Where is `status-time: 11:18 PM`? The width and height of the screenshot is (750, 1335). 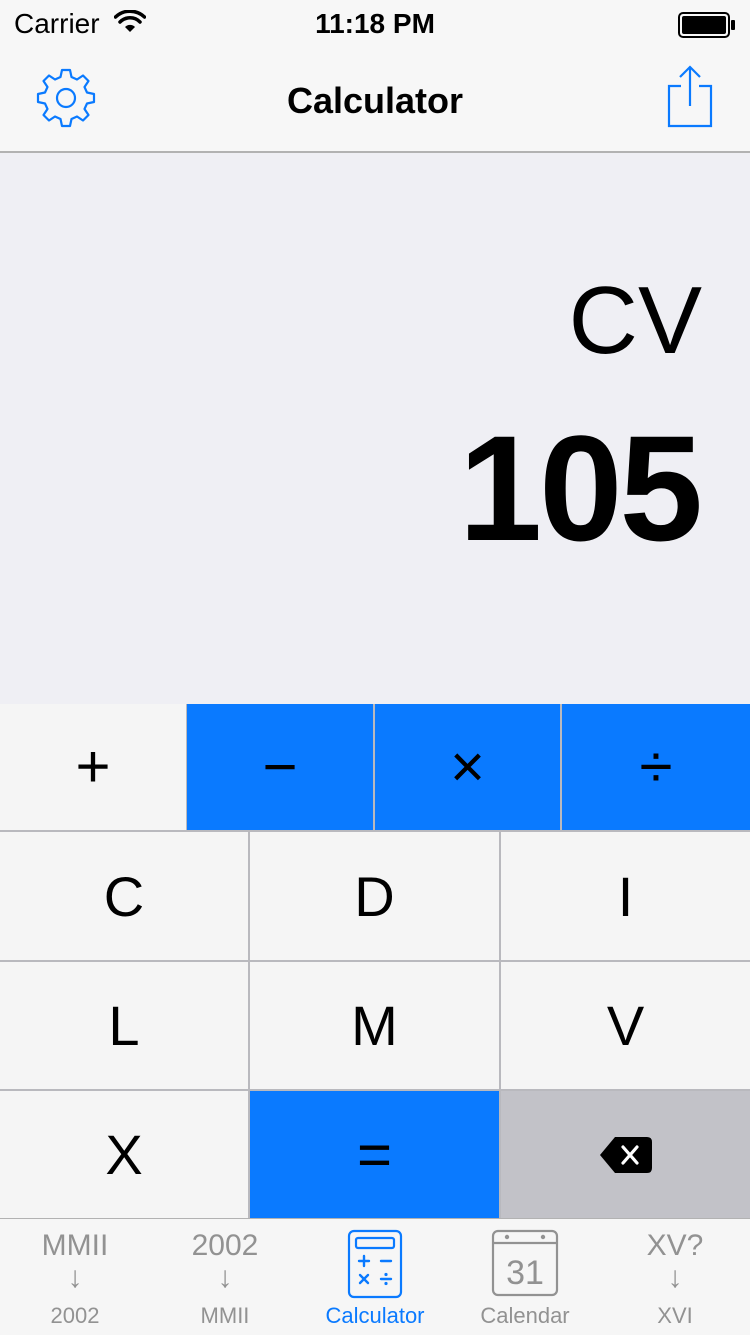 status-time: 11:18 PM is located at coordinates (375, 23).